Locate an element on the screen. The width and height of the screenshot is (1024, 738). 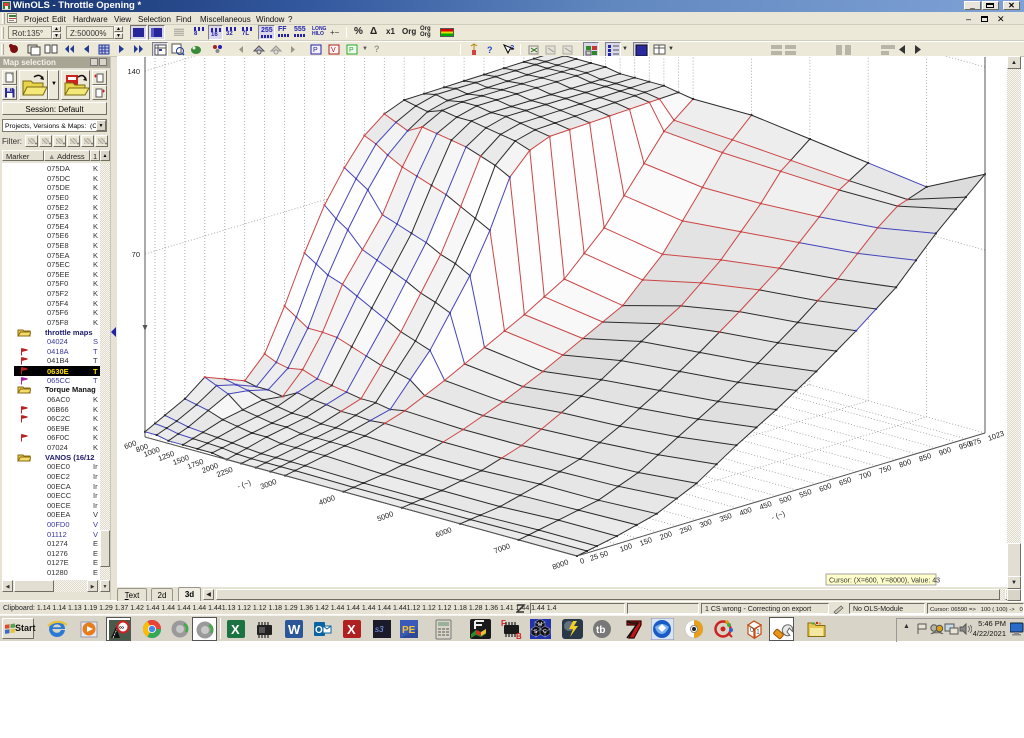
svg-text: O is located at coordinates (319, 630).